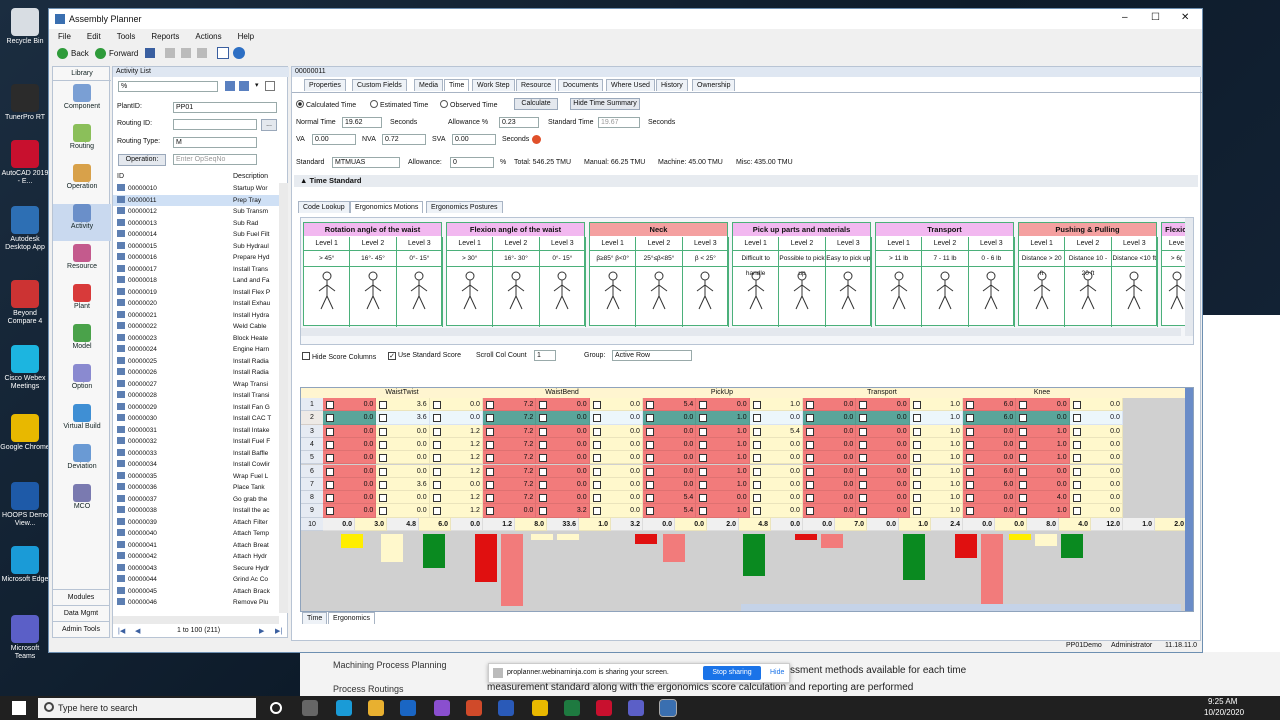  I want to click on allowance-pct-field: 0.23, so click(519, 122).